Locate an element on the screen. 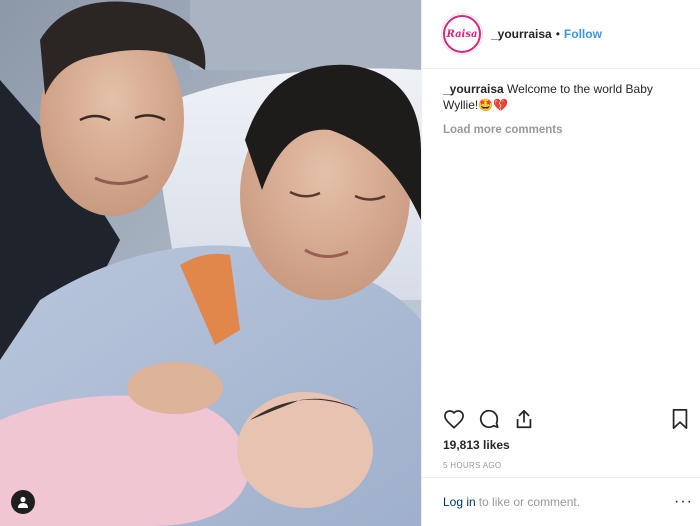 The width and height of the screenshot is (700, 526). header-username: _yourraisa is located at coordinates (521, 34).